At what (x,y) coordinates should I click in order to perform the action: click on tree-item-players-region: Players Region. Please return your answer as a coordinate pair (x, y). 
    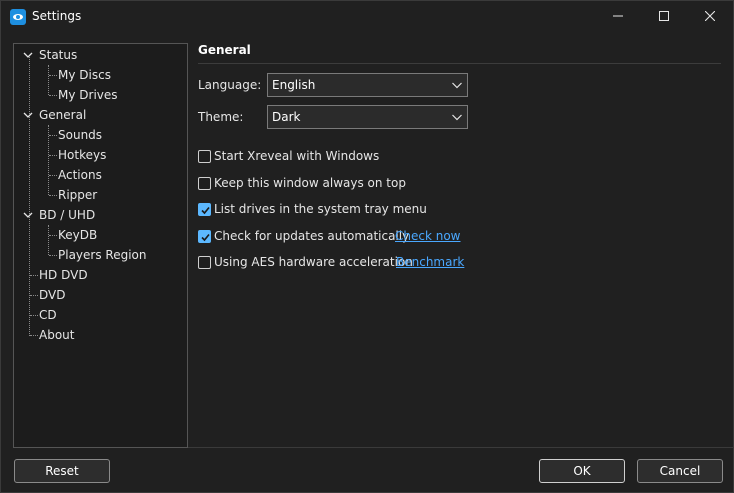
    Looking at the image, I should click on (102, 255).